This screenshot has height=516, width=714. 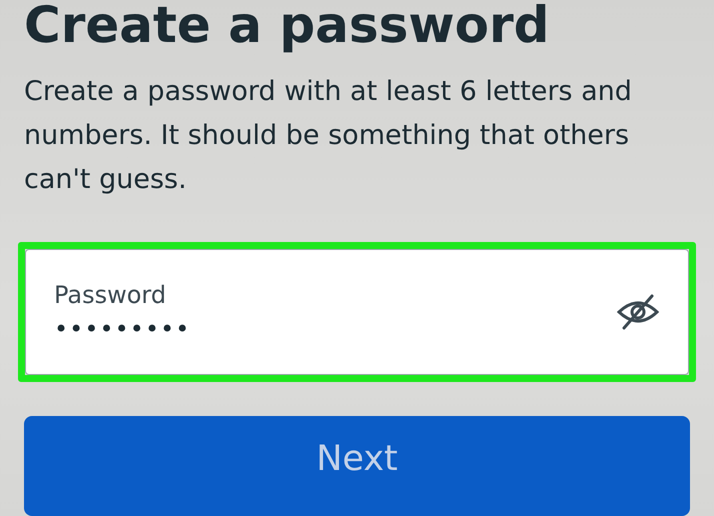 What do you see at coordinates (287, 27) in the screenshot?
I see `page-title: Create a password` at bounding box center [287, 27].